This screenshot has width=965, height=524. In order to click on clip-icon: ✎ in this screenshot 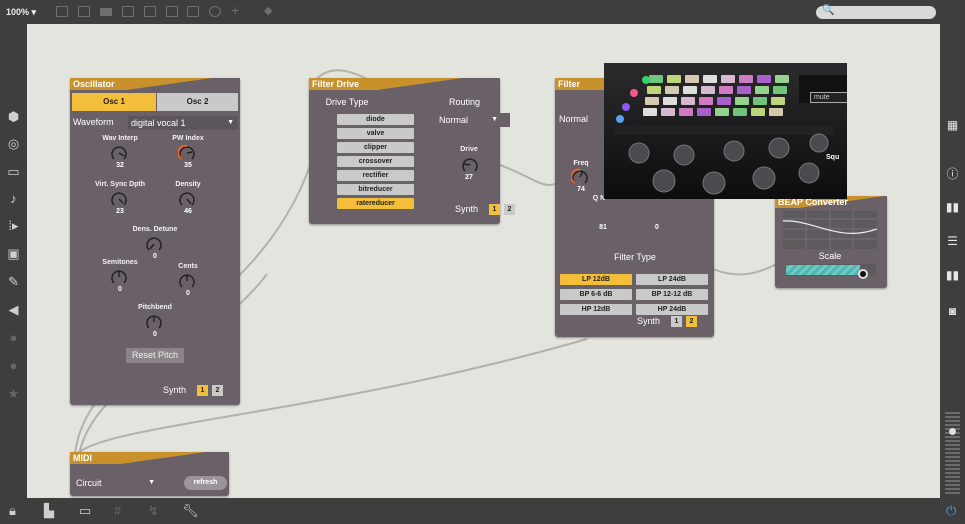, I will do `click(13, 282)`.